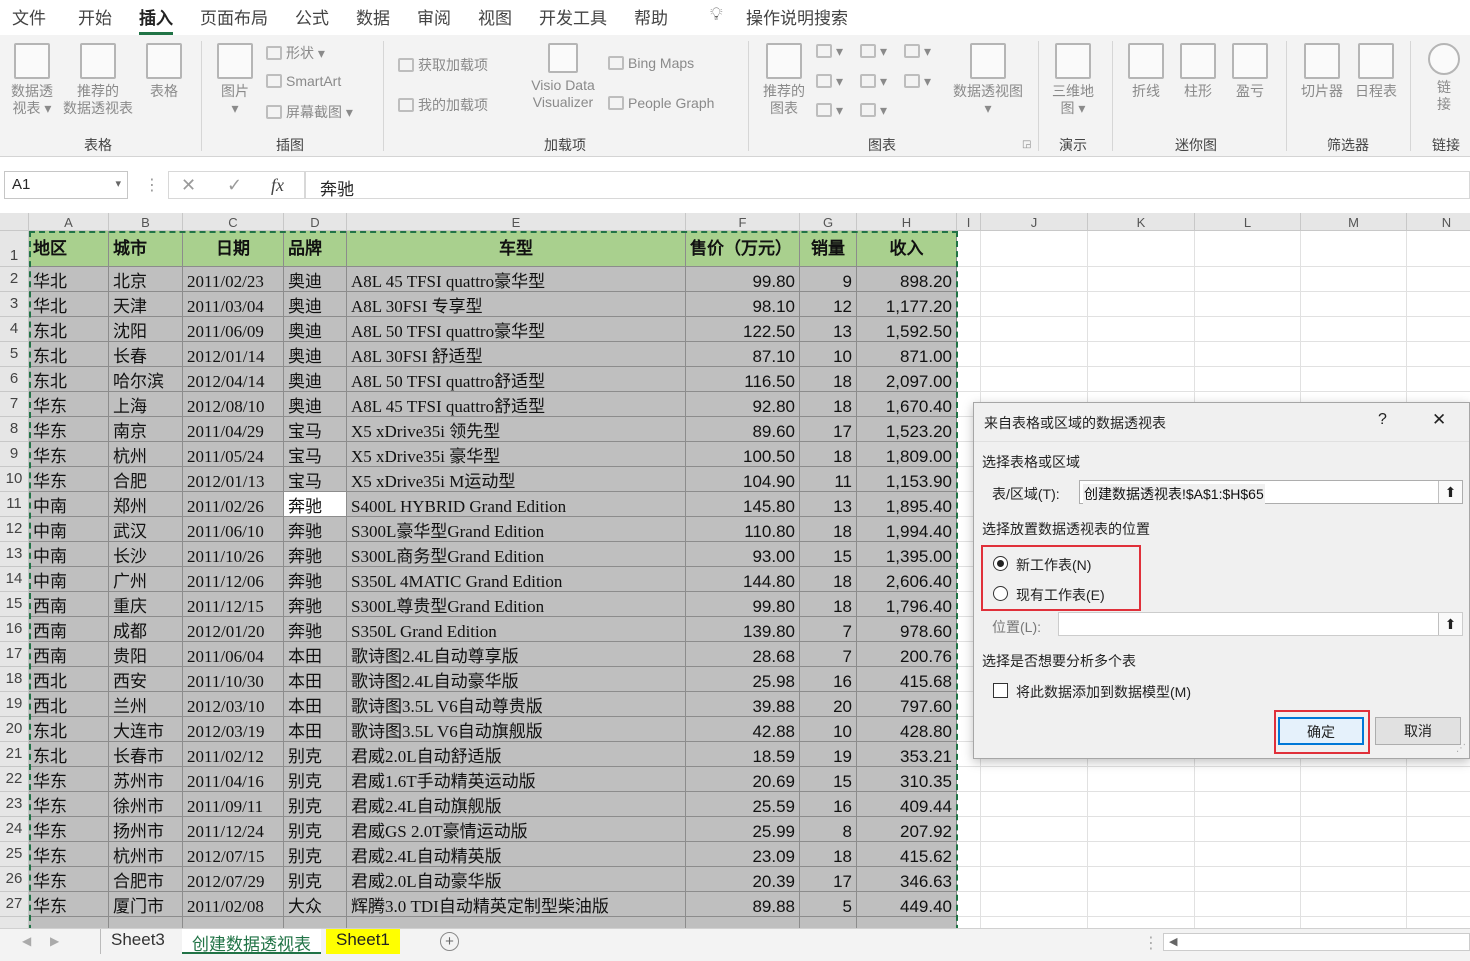 The image size is (1470, 961). I want to click on table-cell: 歌诗图2.4L自动尊享版, so click(516, 654).